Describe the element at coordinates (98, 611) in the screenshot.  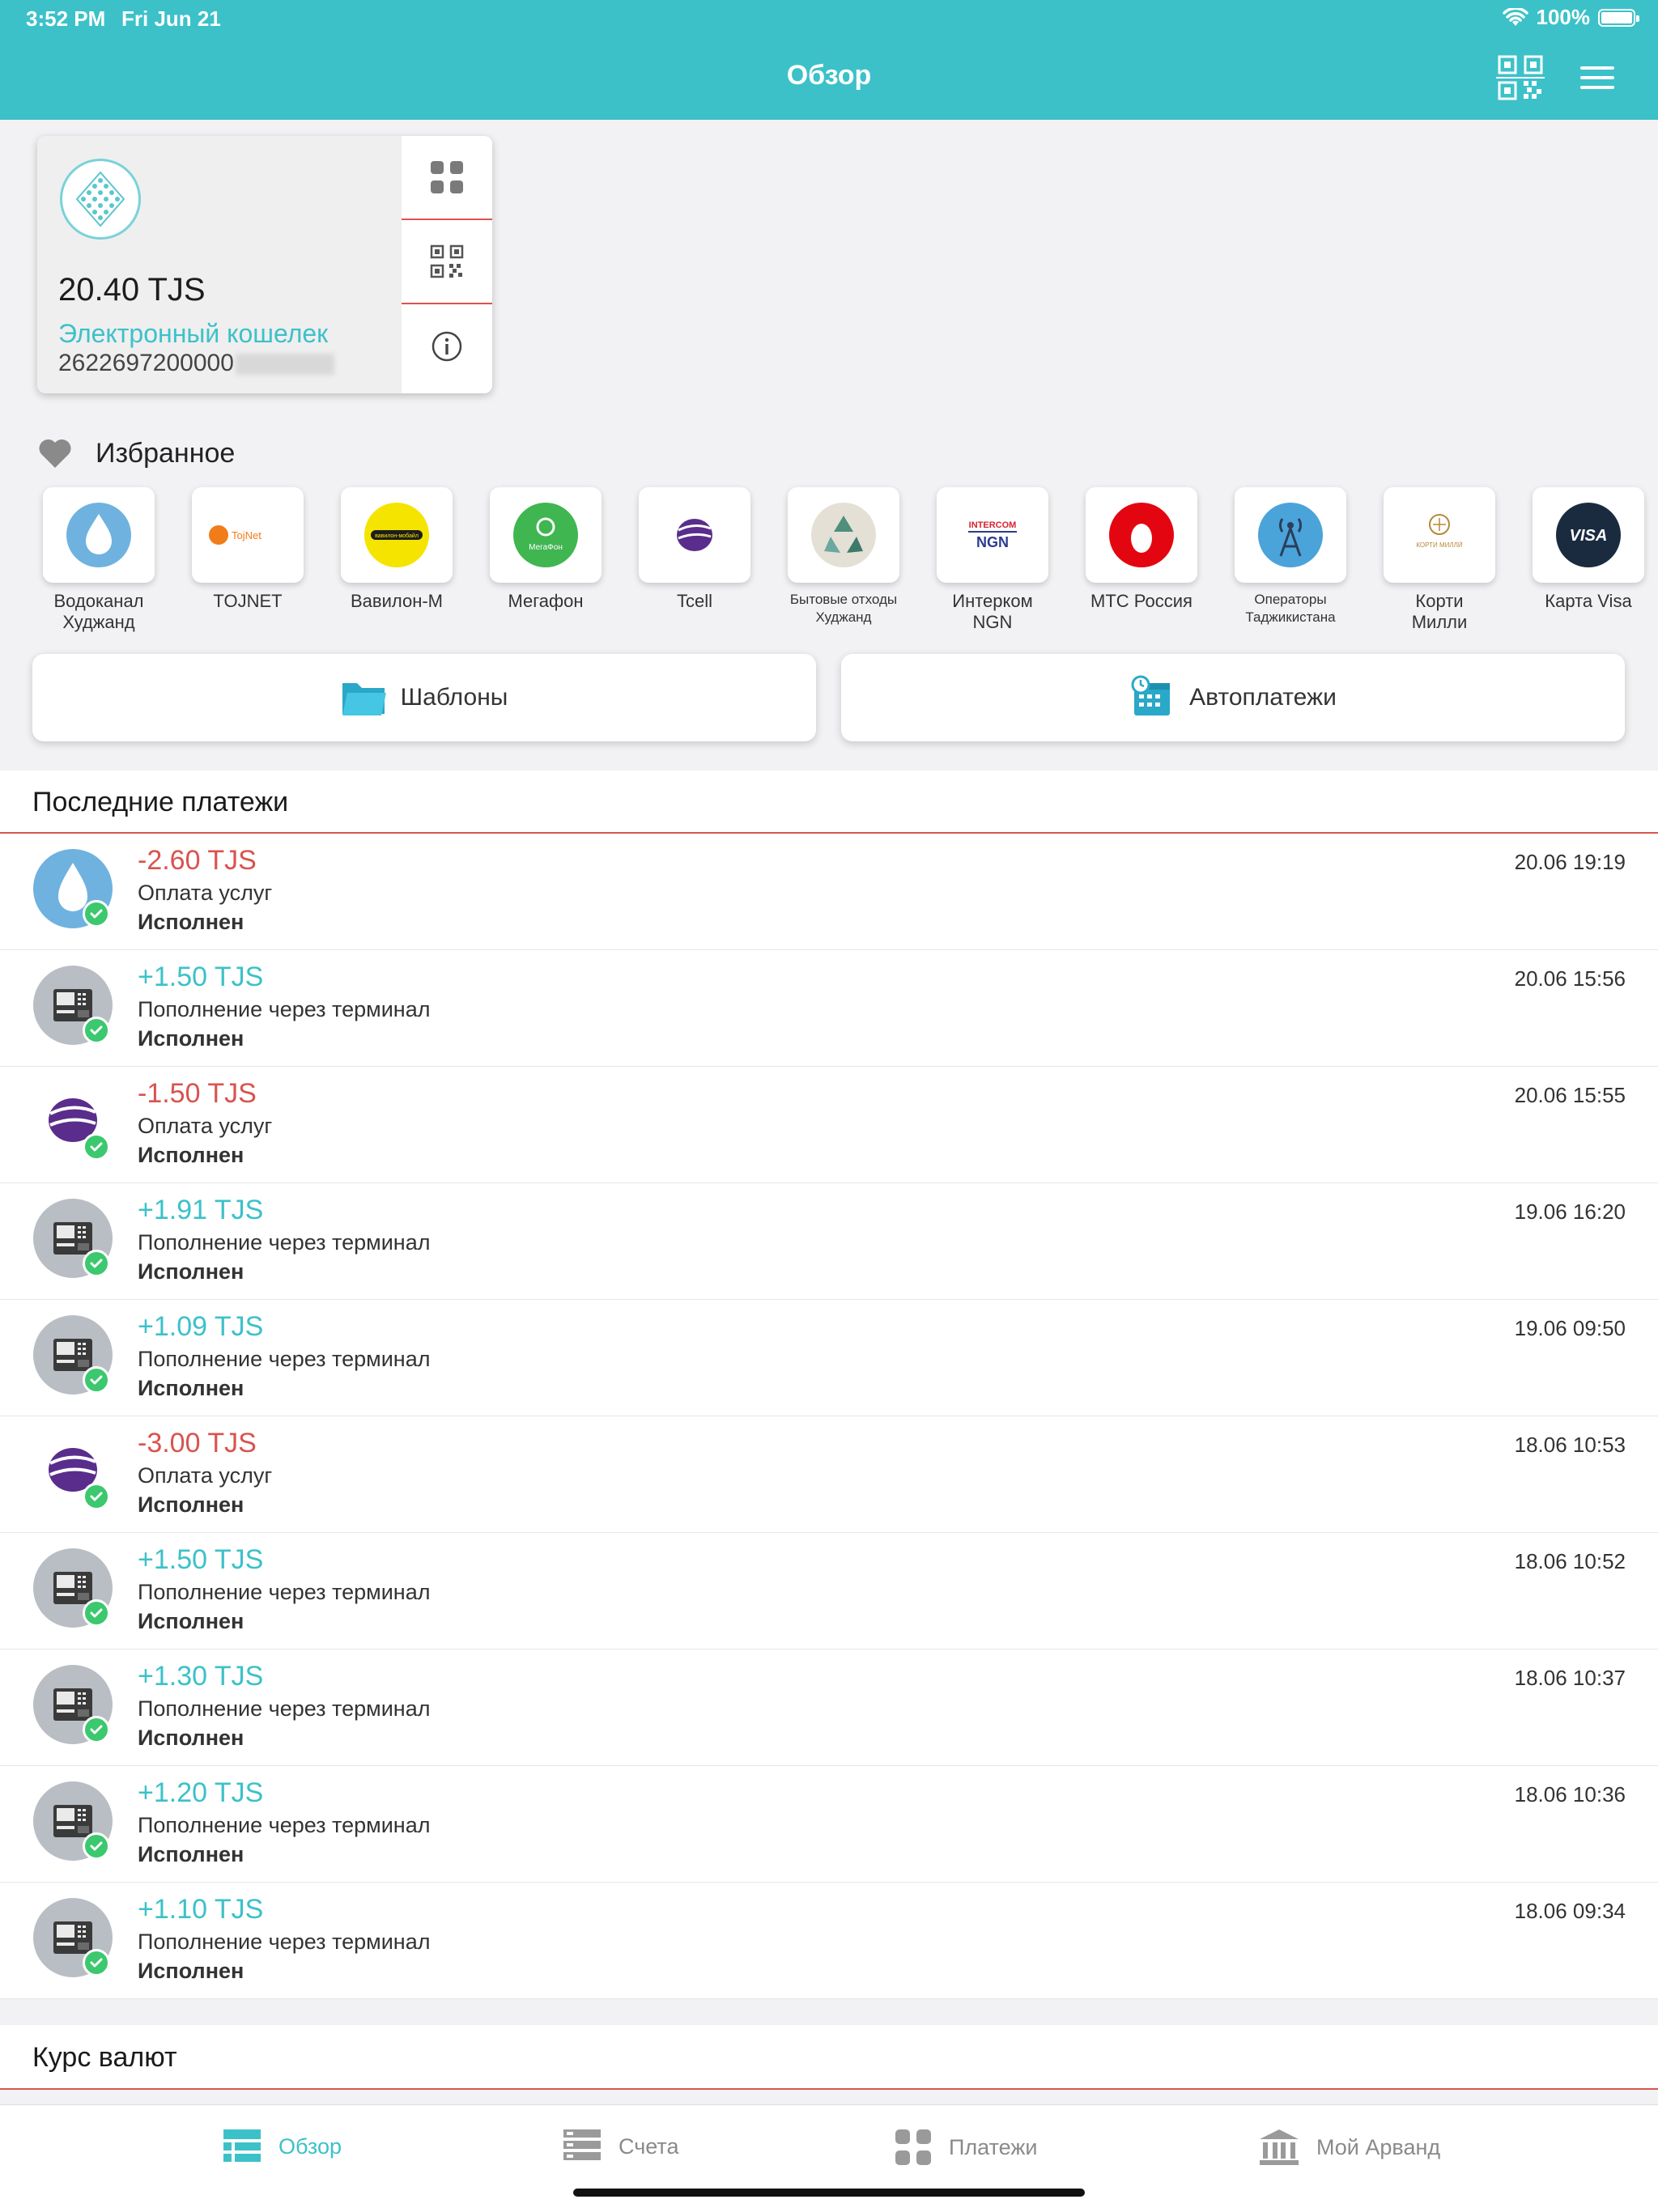
I see `favorite-label: Водоканал Худжанд` at that location.